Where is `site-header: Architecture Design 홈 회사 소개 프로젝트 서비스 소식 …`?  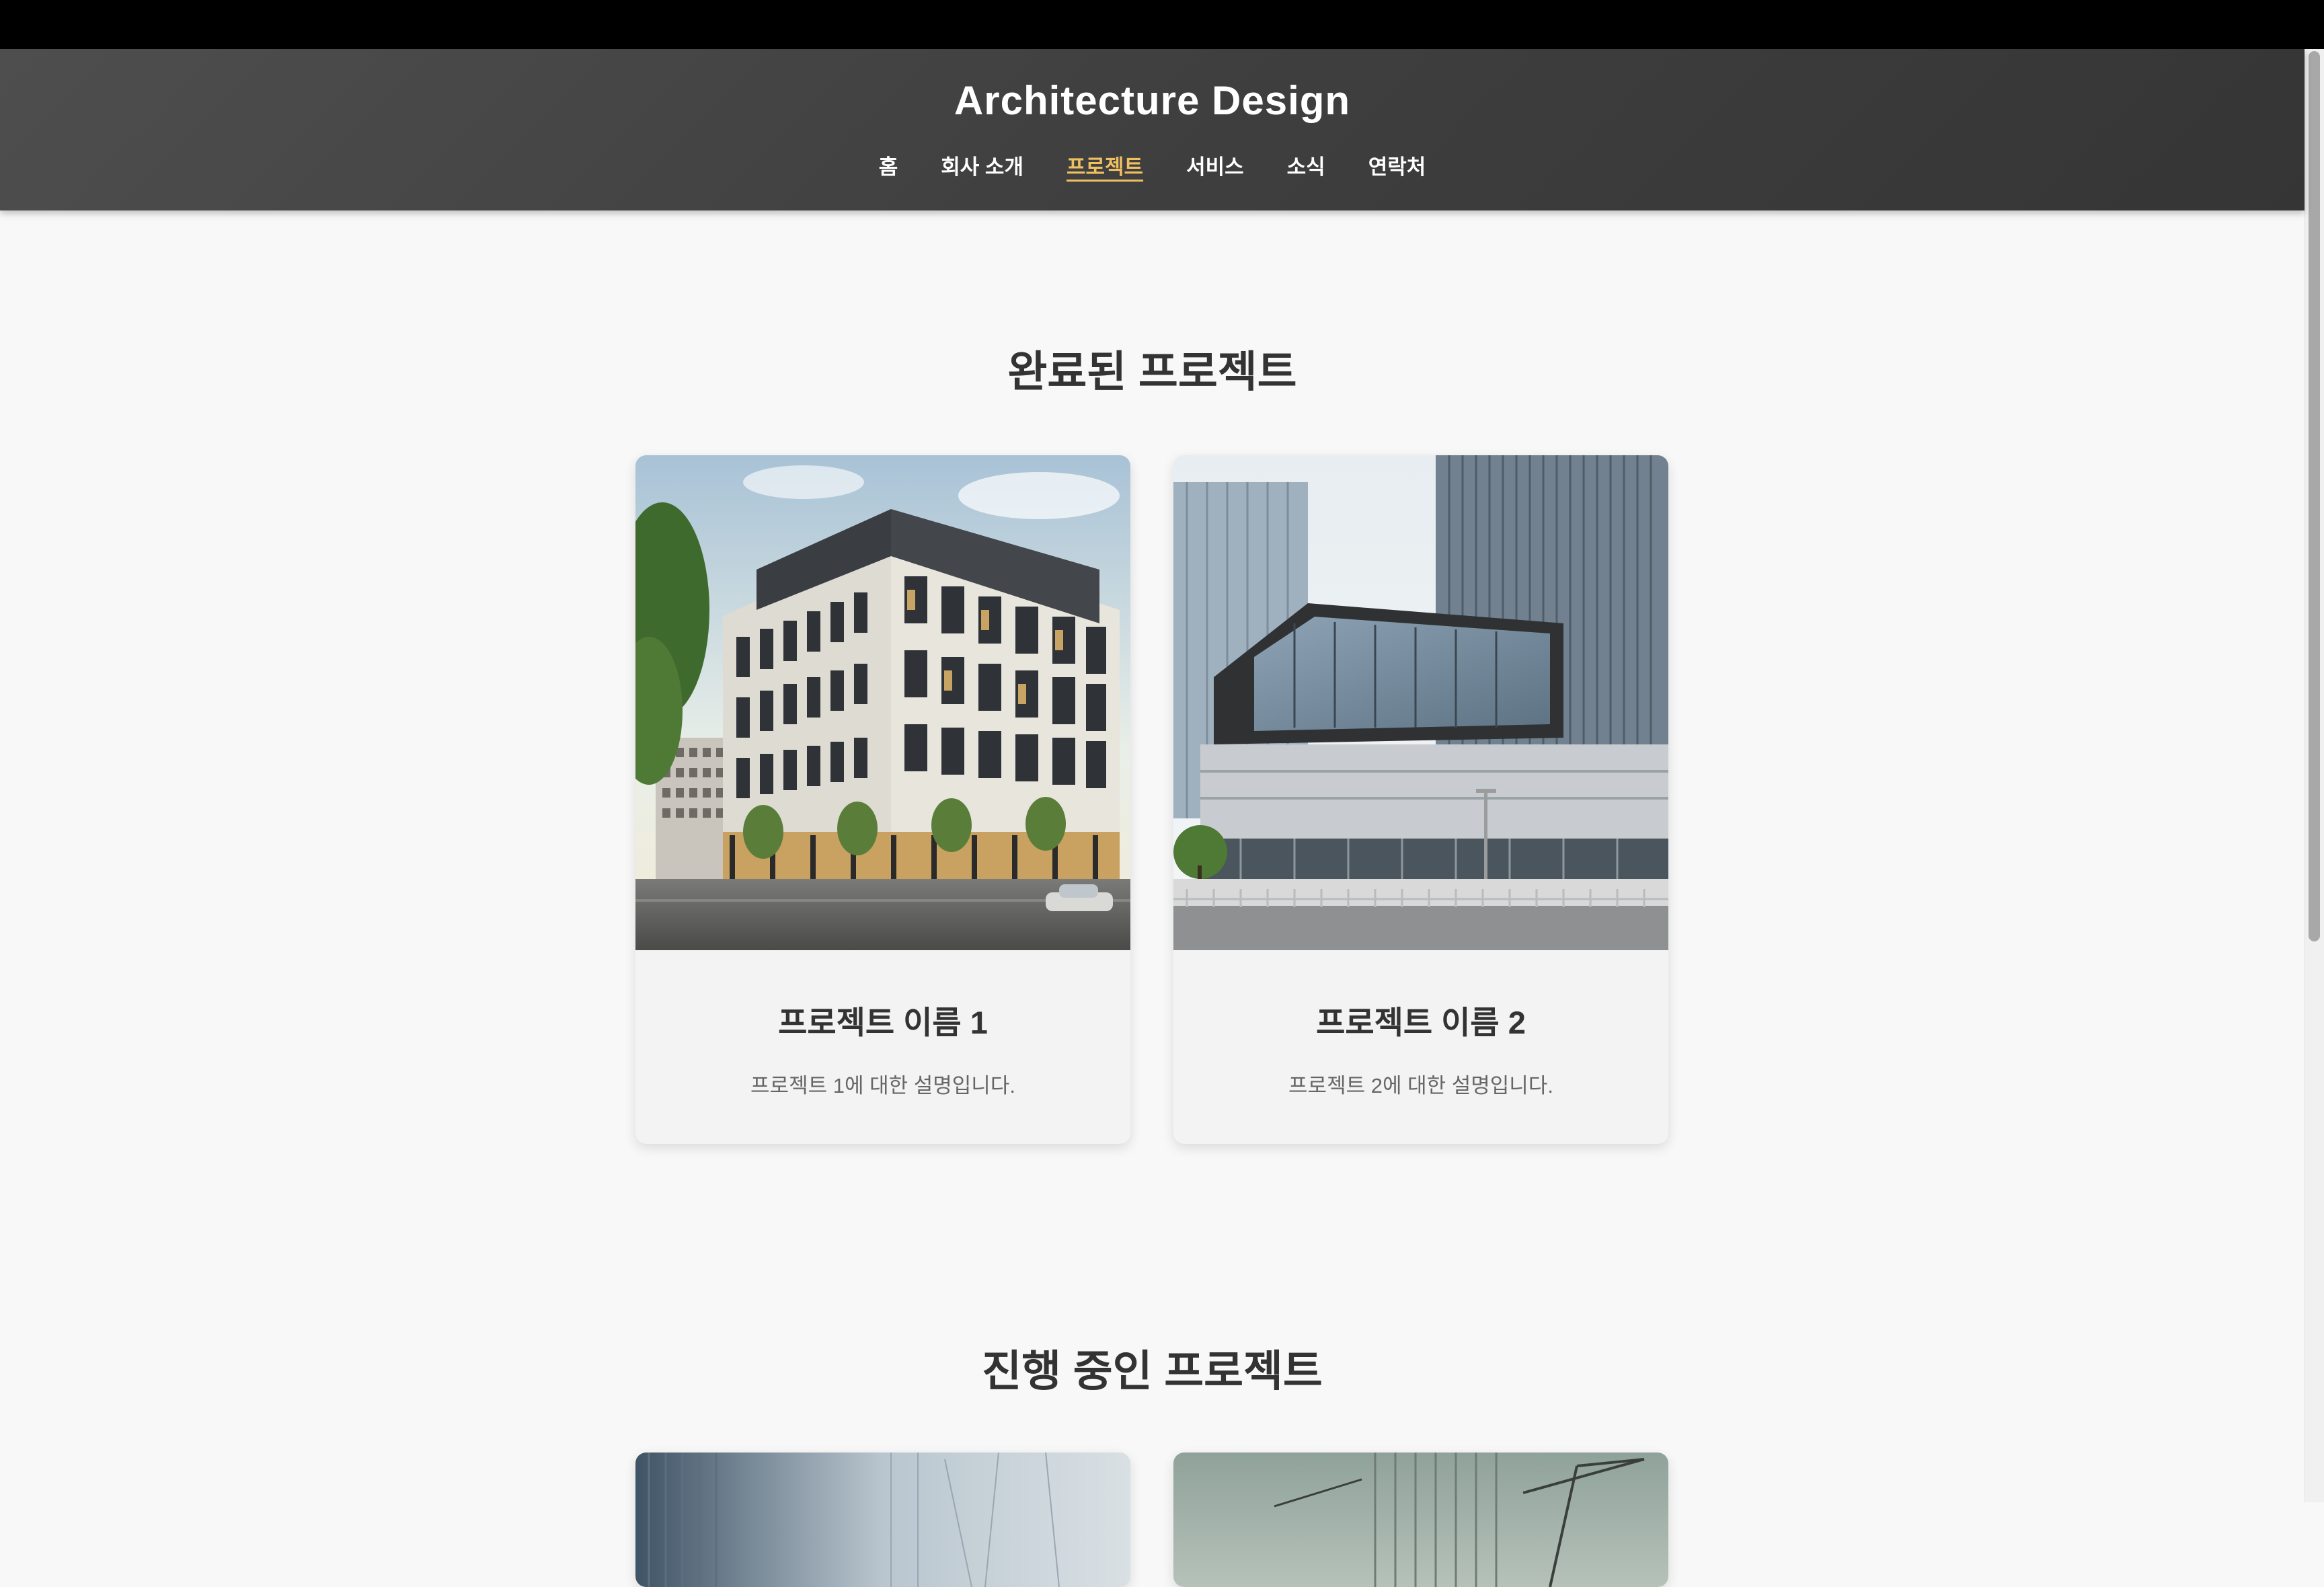
site-header: Architecture Design 홈 회사 소개 프로젝트 서비스 소식 … is located at coordinates (1152, 129).